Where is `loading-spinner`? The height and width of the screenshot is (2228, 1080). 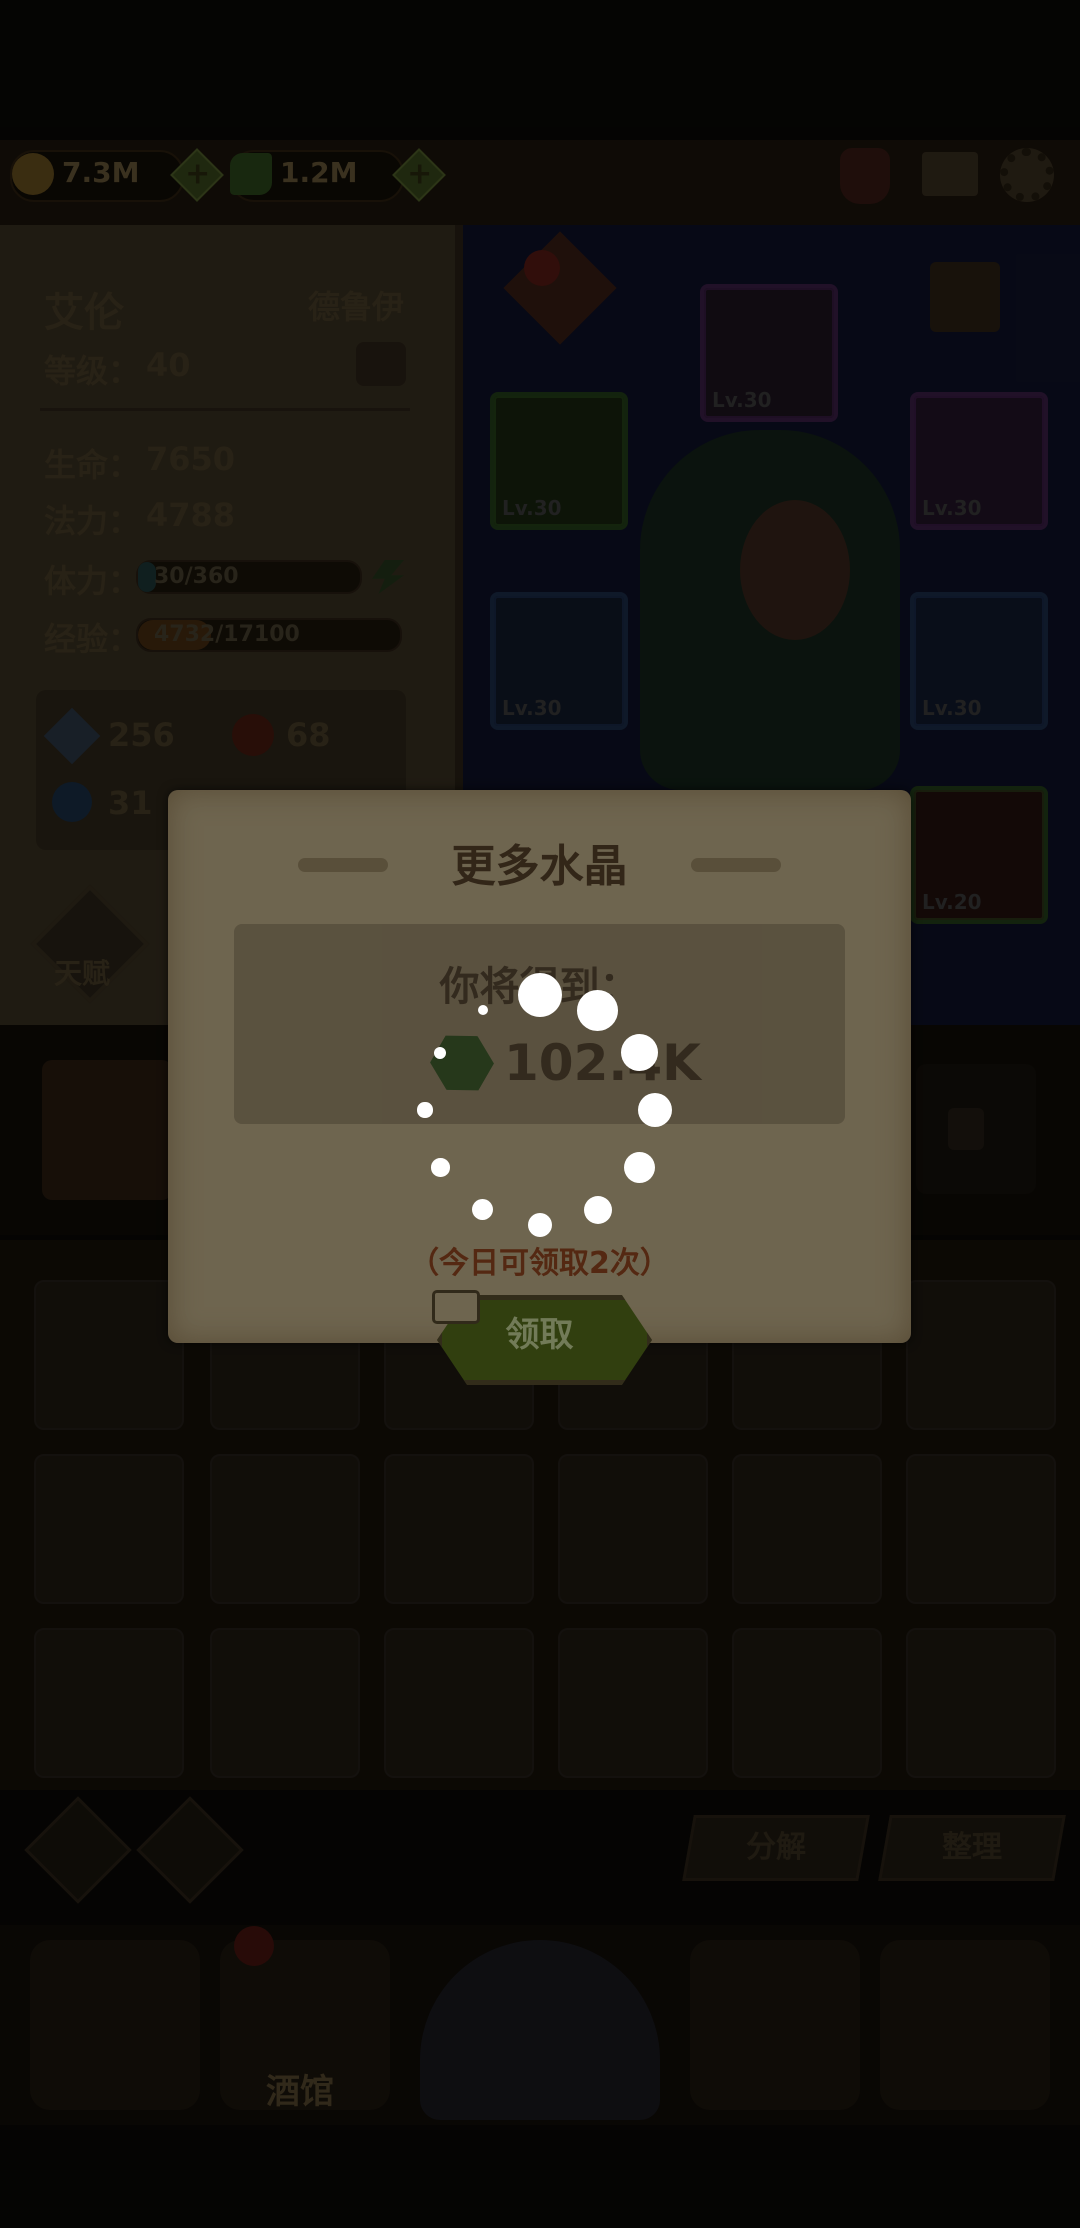 loading-spinner is located at coordinates (540, 1110).